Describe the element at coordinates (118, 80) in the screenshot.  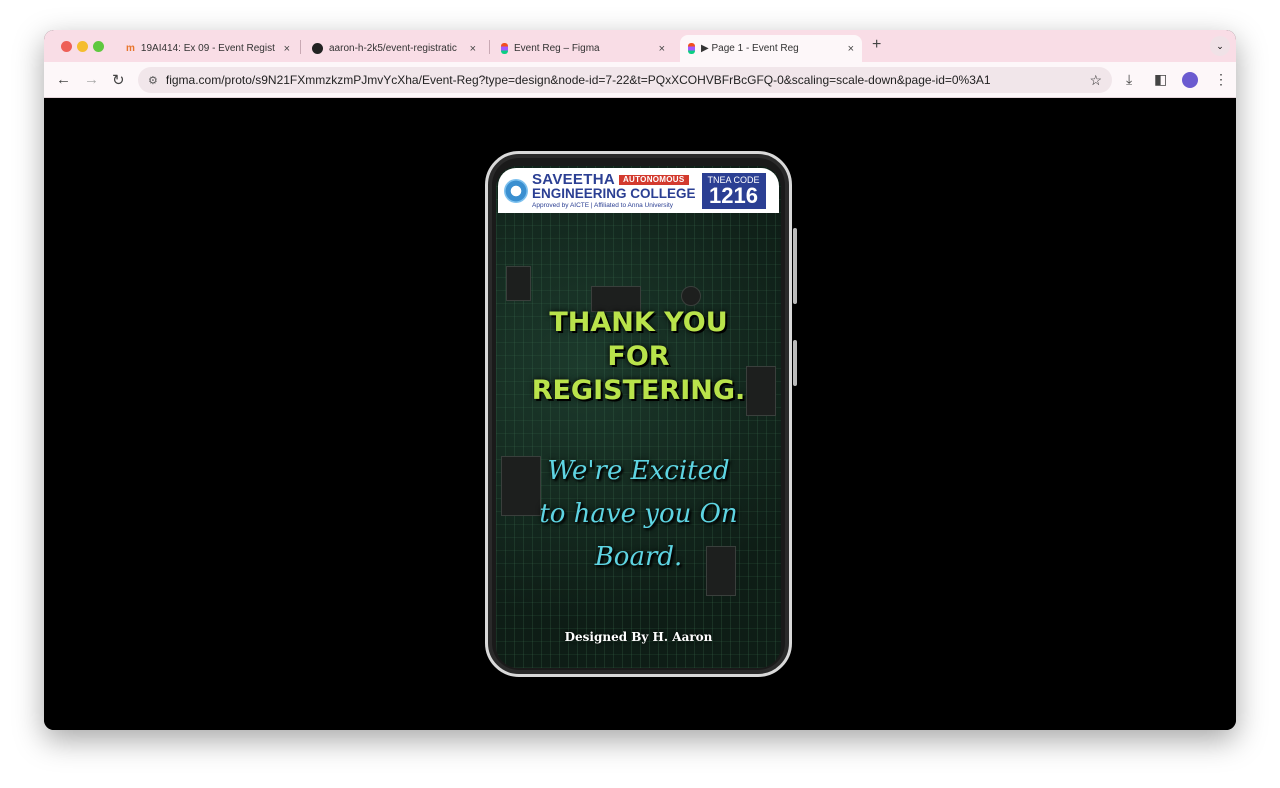
I see `reload-button: ↻` at that location.